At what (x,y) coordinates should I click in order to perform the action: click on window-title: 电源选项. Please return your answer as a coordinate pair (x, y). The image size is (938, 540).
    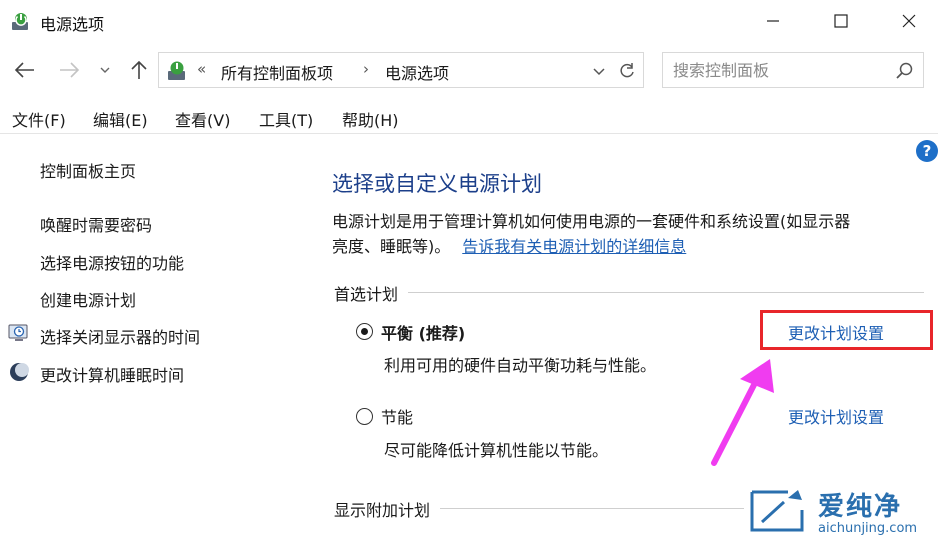
    Looking at the image, I should click on (72, 24).